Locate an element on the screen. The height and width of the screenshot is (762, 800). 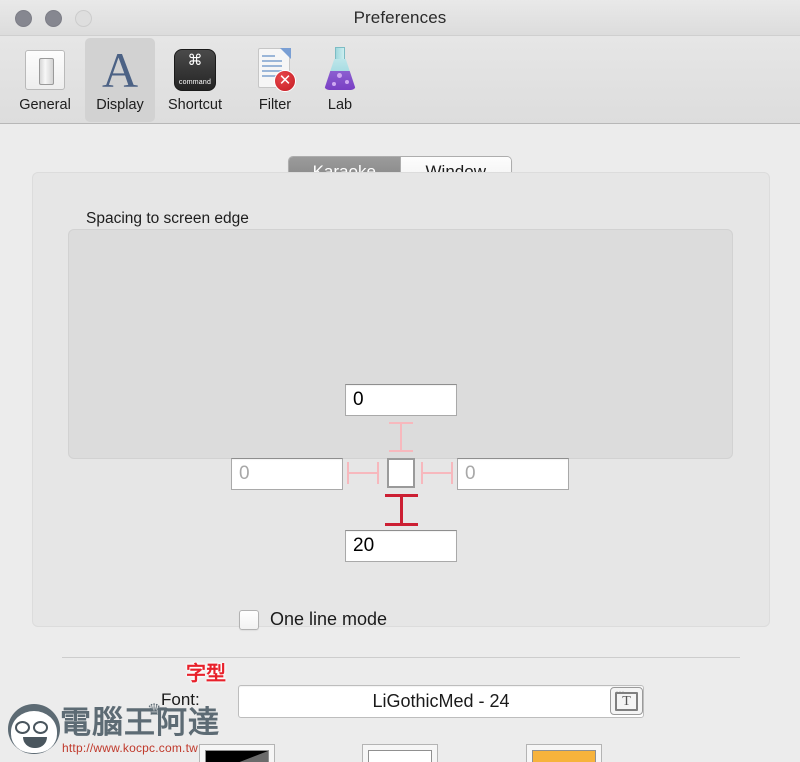
watermark-url: http://www.kocpc.com.tw is located at coordinates (130, 748).